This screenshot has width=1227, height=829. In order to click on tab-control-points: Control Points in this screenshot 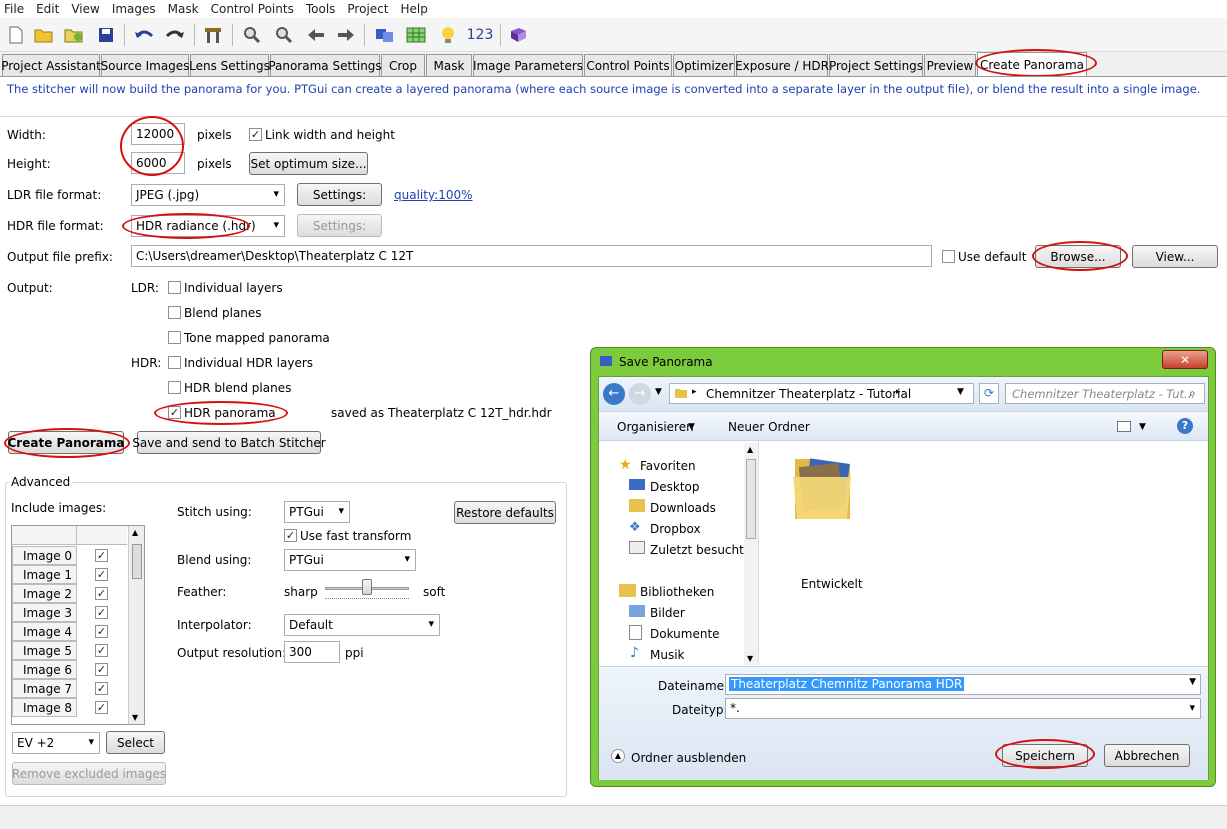, I will do `click(628, 65)`.